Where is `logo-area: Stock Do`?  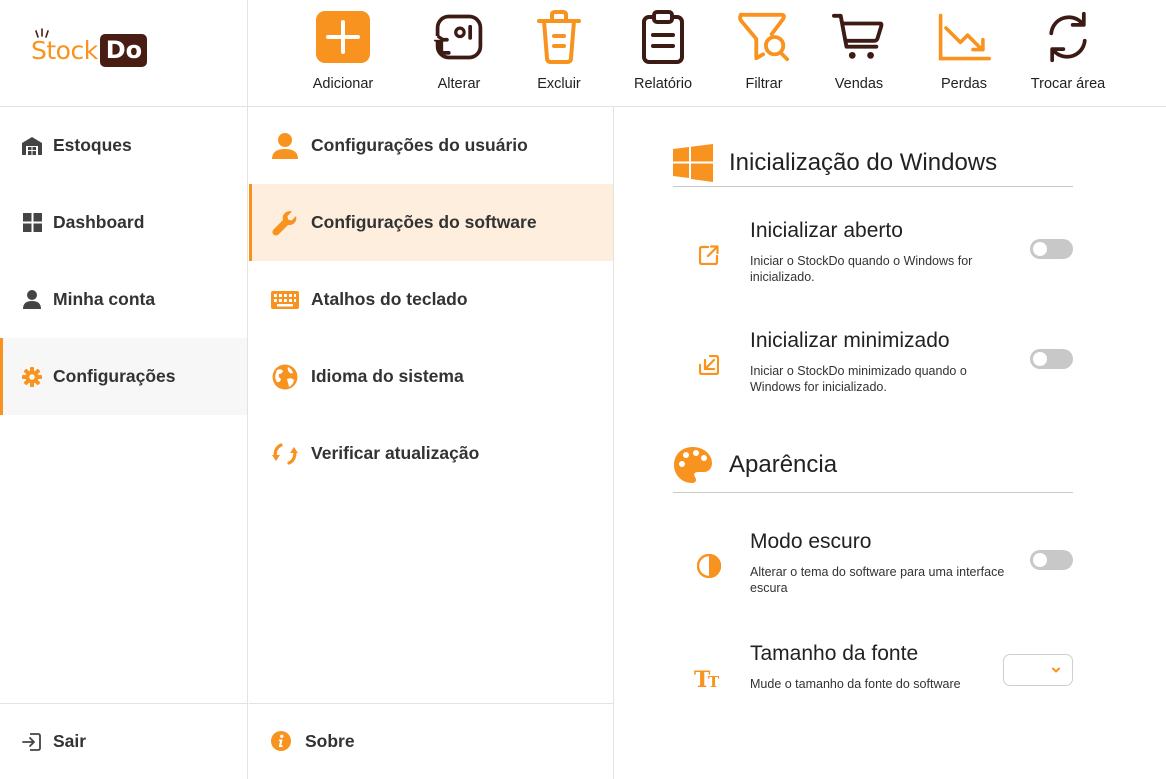 logo-area: Stock Do is located at coordinates (124, 53).